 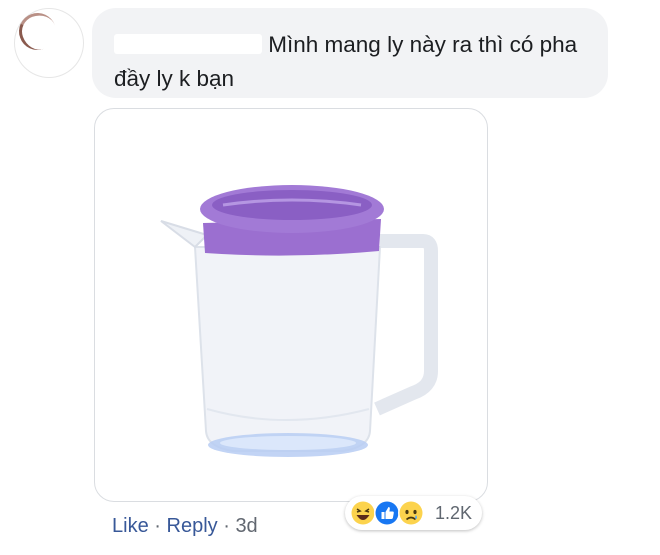 What do you see at coordinates (411, 513) in the screenshot?
I see `sad-icon` at bounding box center [411, 513].